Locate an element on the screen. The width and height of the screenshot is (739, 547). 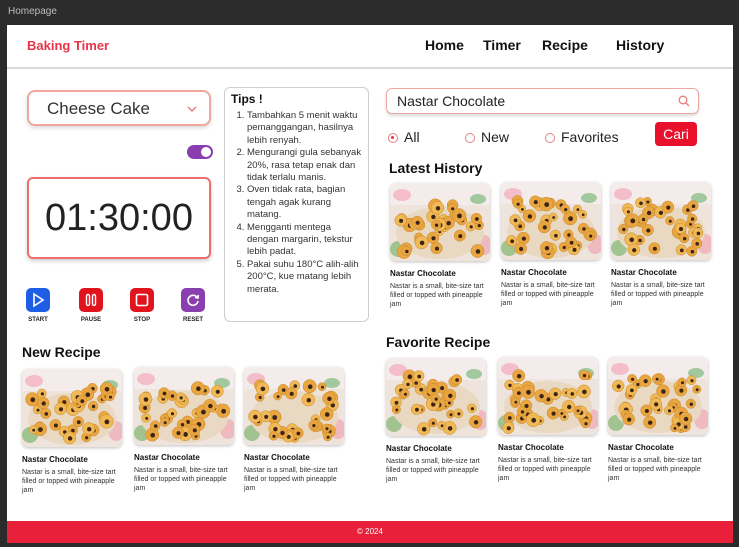
reset-icon is located at coordinates (193, 300).